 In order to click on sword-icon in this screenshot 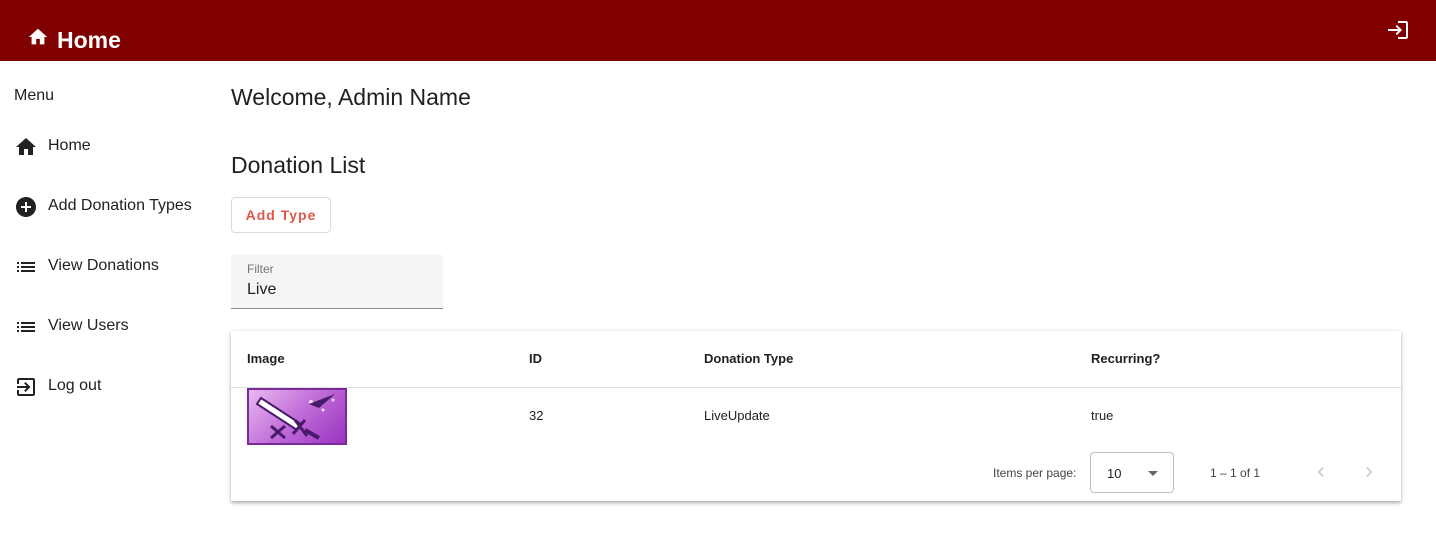, I will do `click(295, 417)`.